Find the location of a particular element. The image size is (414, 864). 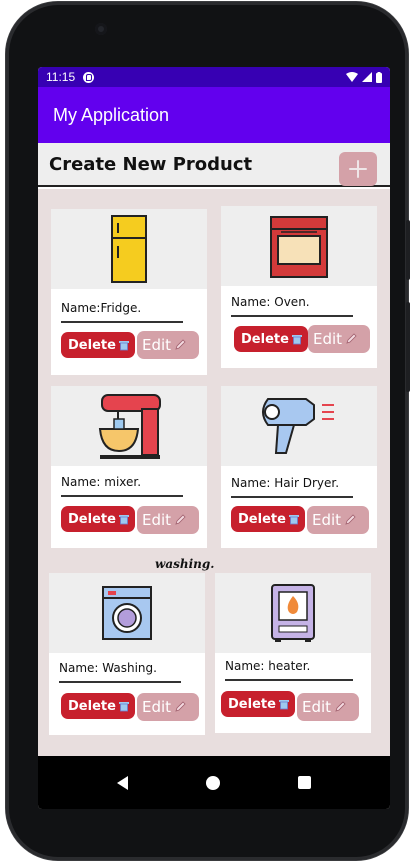

notification-icon is located at coordinates (89, 77).